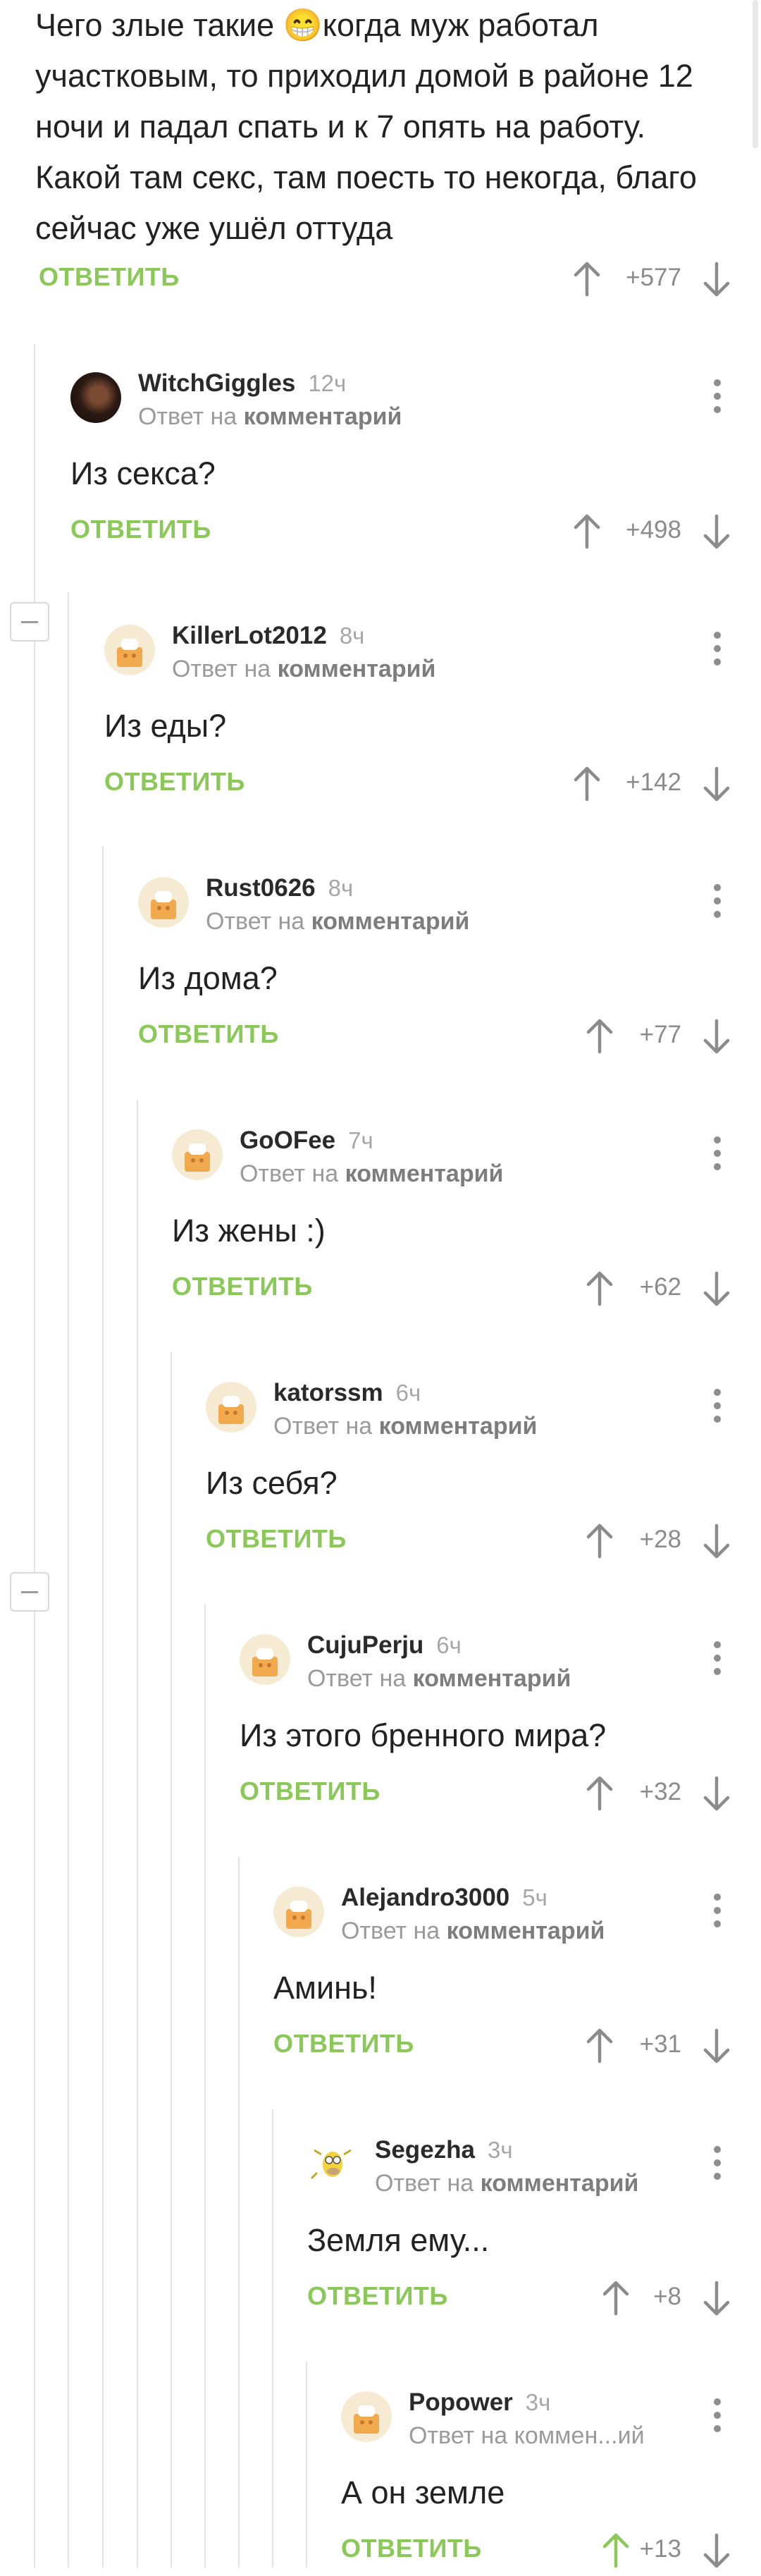  I want to click on comment-author: Segezha 3ч, so click(444, 2150).